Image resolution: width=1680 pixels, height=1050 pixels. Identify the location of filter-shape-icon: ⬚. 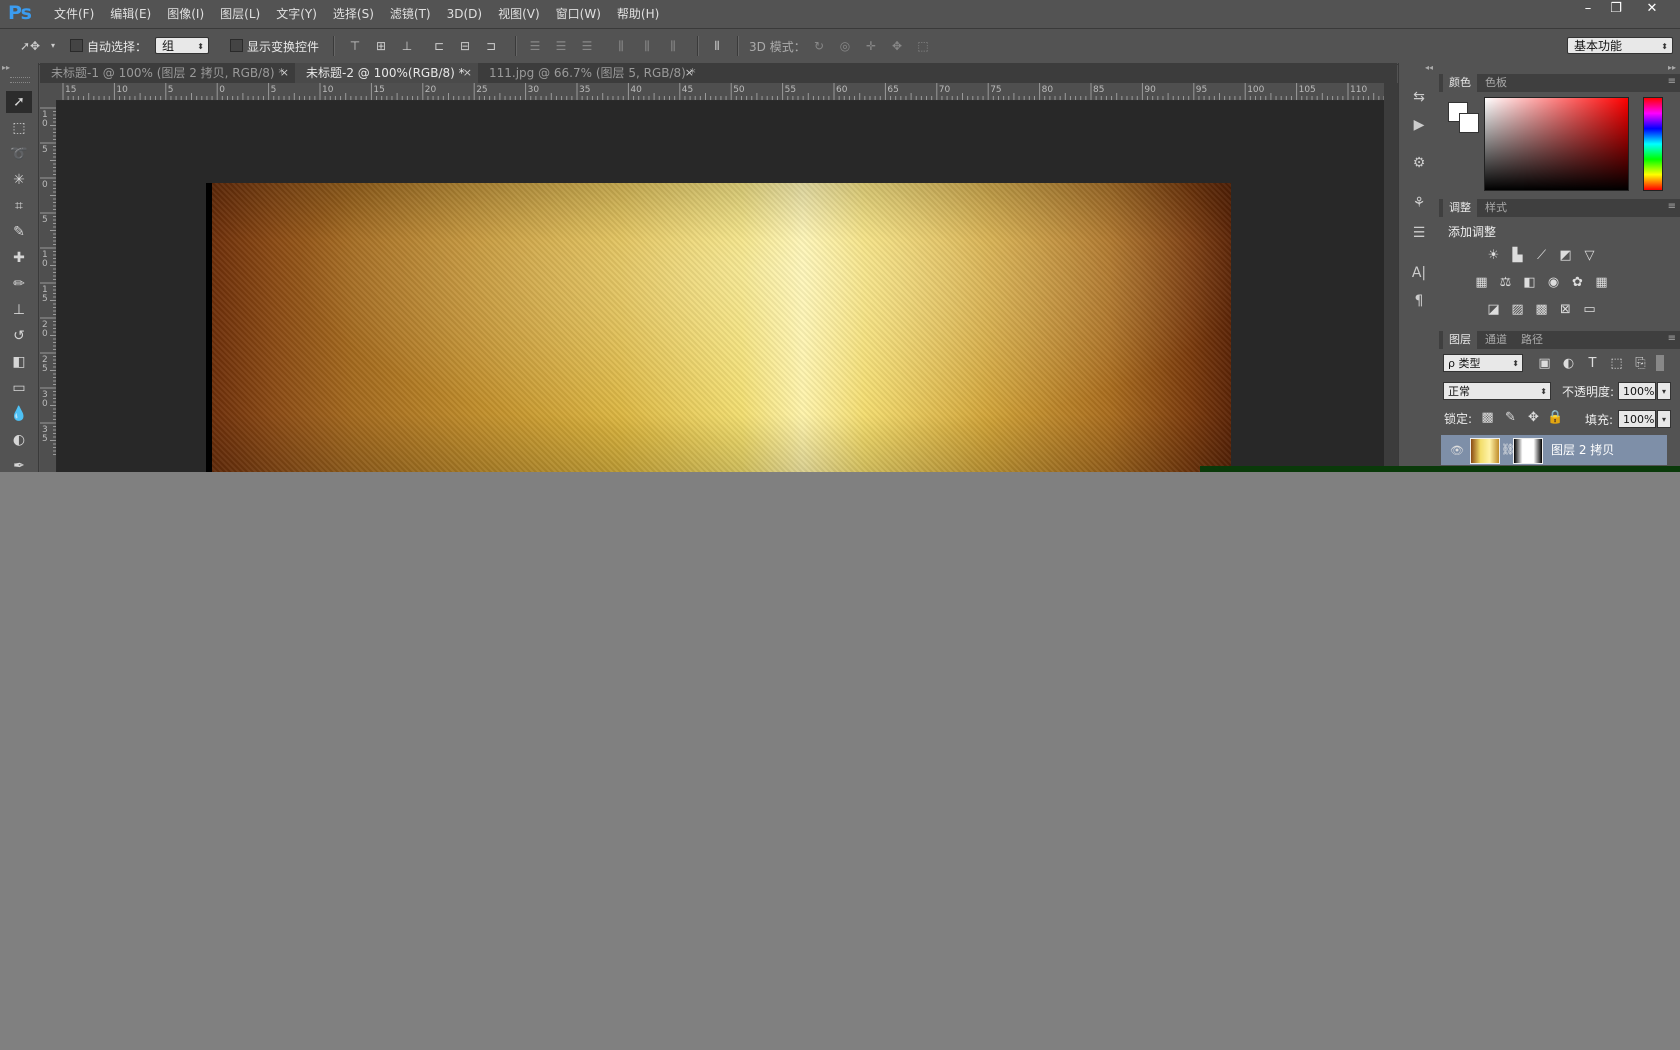
(1616, 363).